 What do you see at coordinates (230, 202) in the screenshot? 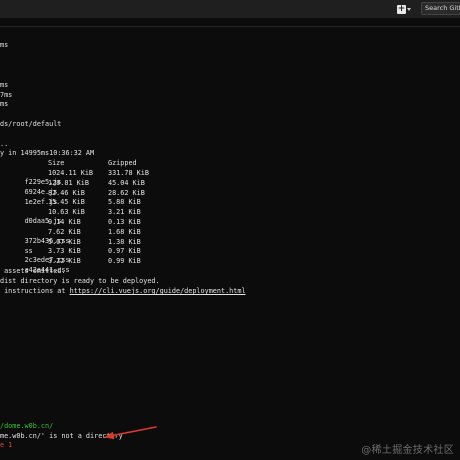
I see `table-row: 15.45 KiB 5.88 KiB` at bounding box center [230, 202].